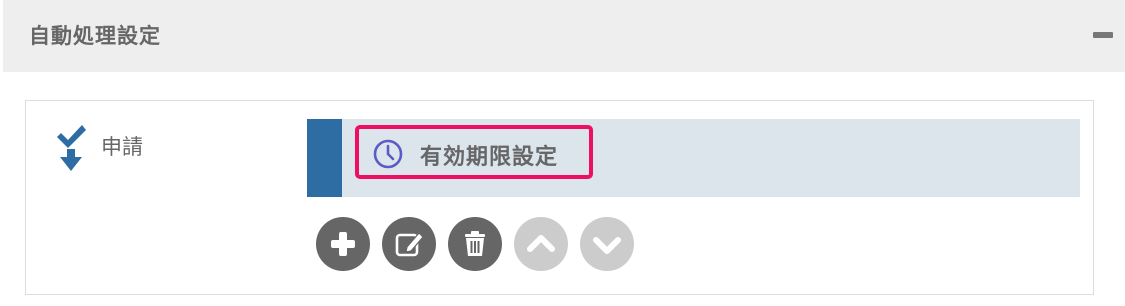 The height and width of the screenshot is (306, 1125). I want to click on plus-icon, so click(343, 244).